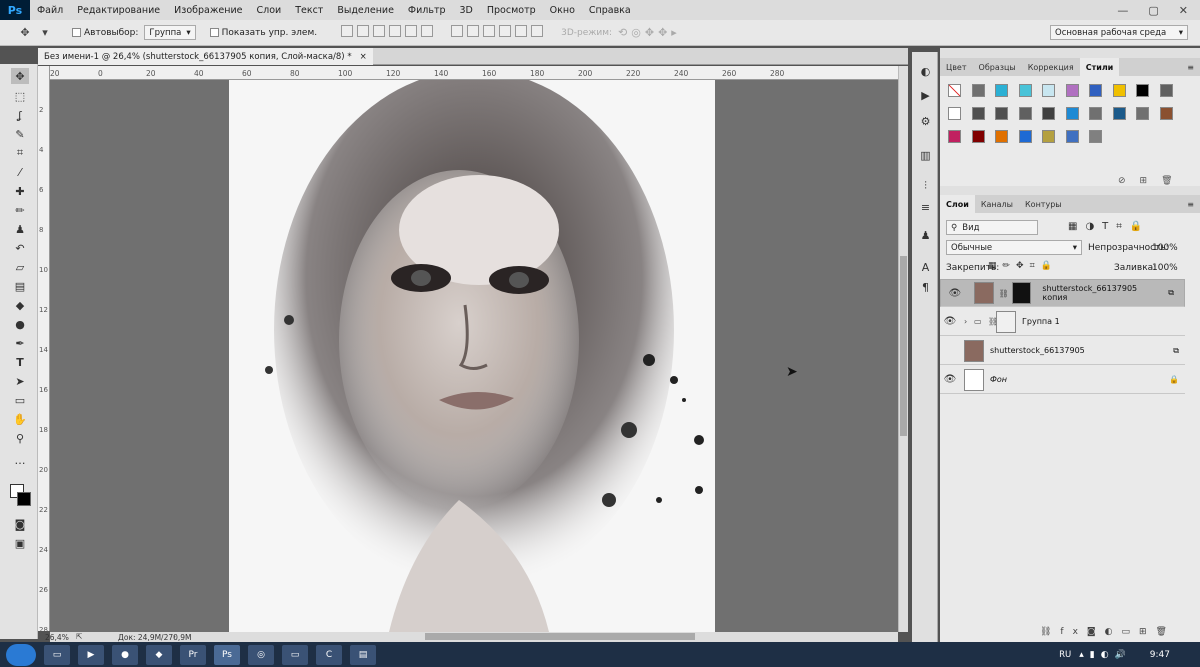 The height and width of the screenshot is (667, 1200). Describe the element at coordinates (1119, 32) in the screenshot. I see `workspace-dropdown: Основная рабочая среда ▾` at that location.